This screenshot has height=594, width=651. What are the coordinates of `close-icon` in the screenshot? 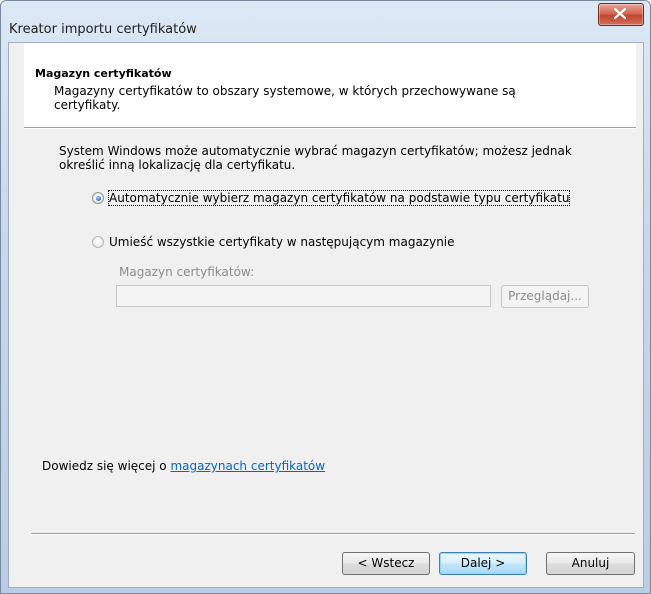 It's located at (620, 13).